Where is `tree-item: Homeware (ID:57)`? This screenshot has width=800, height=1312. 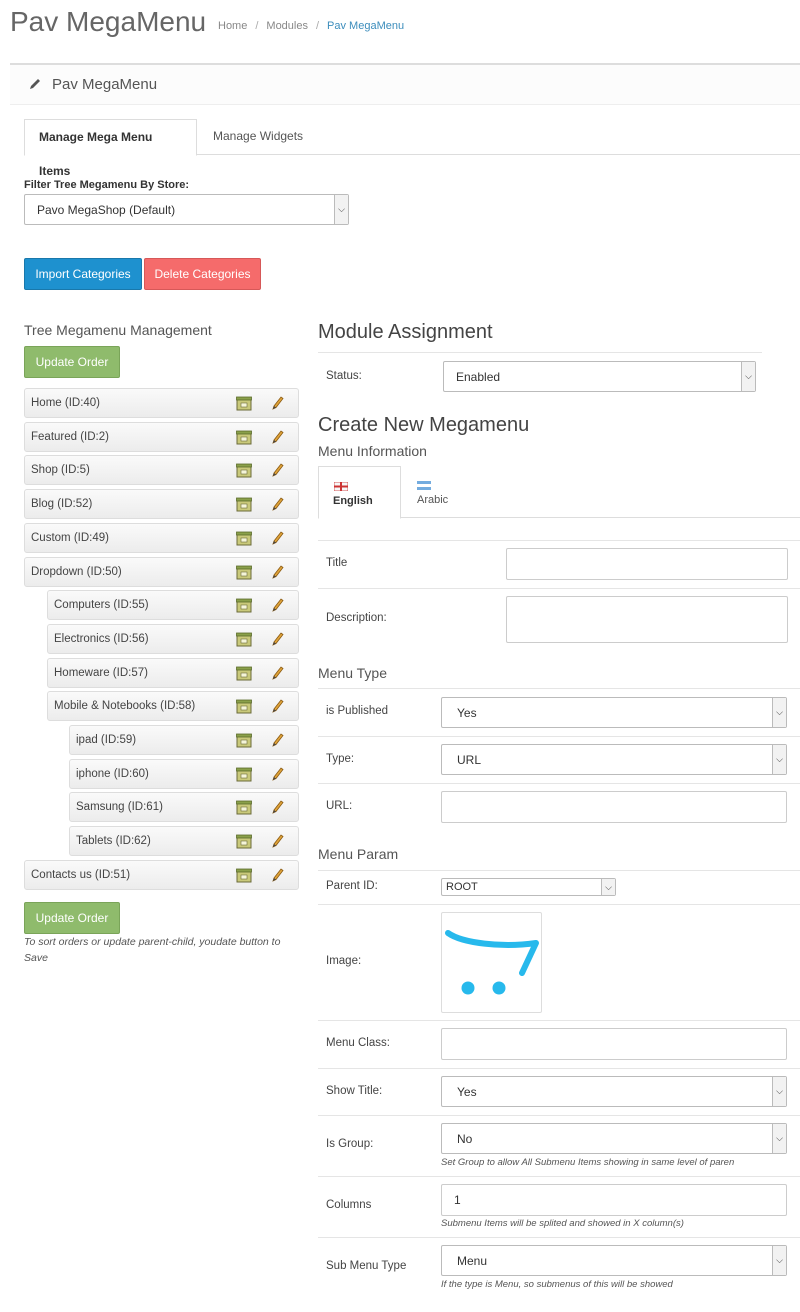 tree-item: Homeware (ID:57) is located at coordinates (173, 673).